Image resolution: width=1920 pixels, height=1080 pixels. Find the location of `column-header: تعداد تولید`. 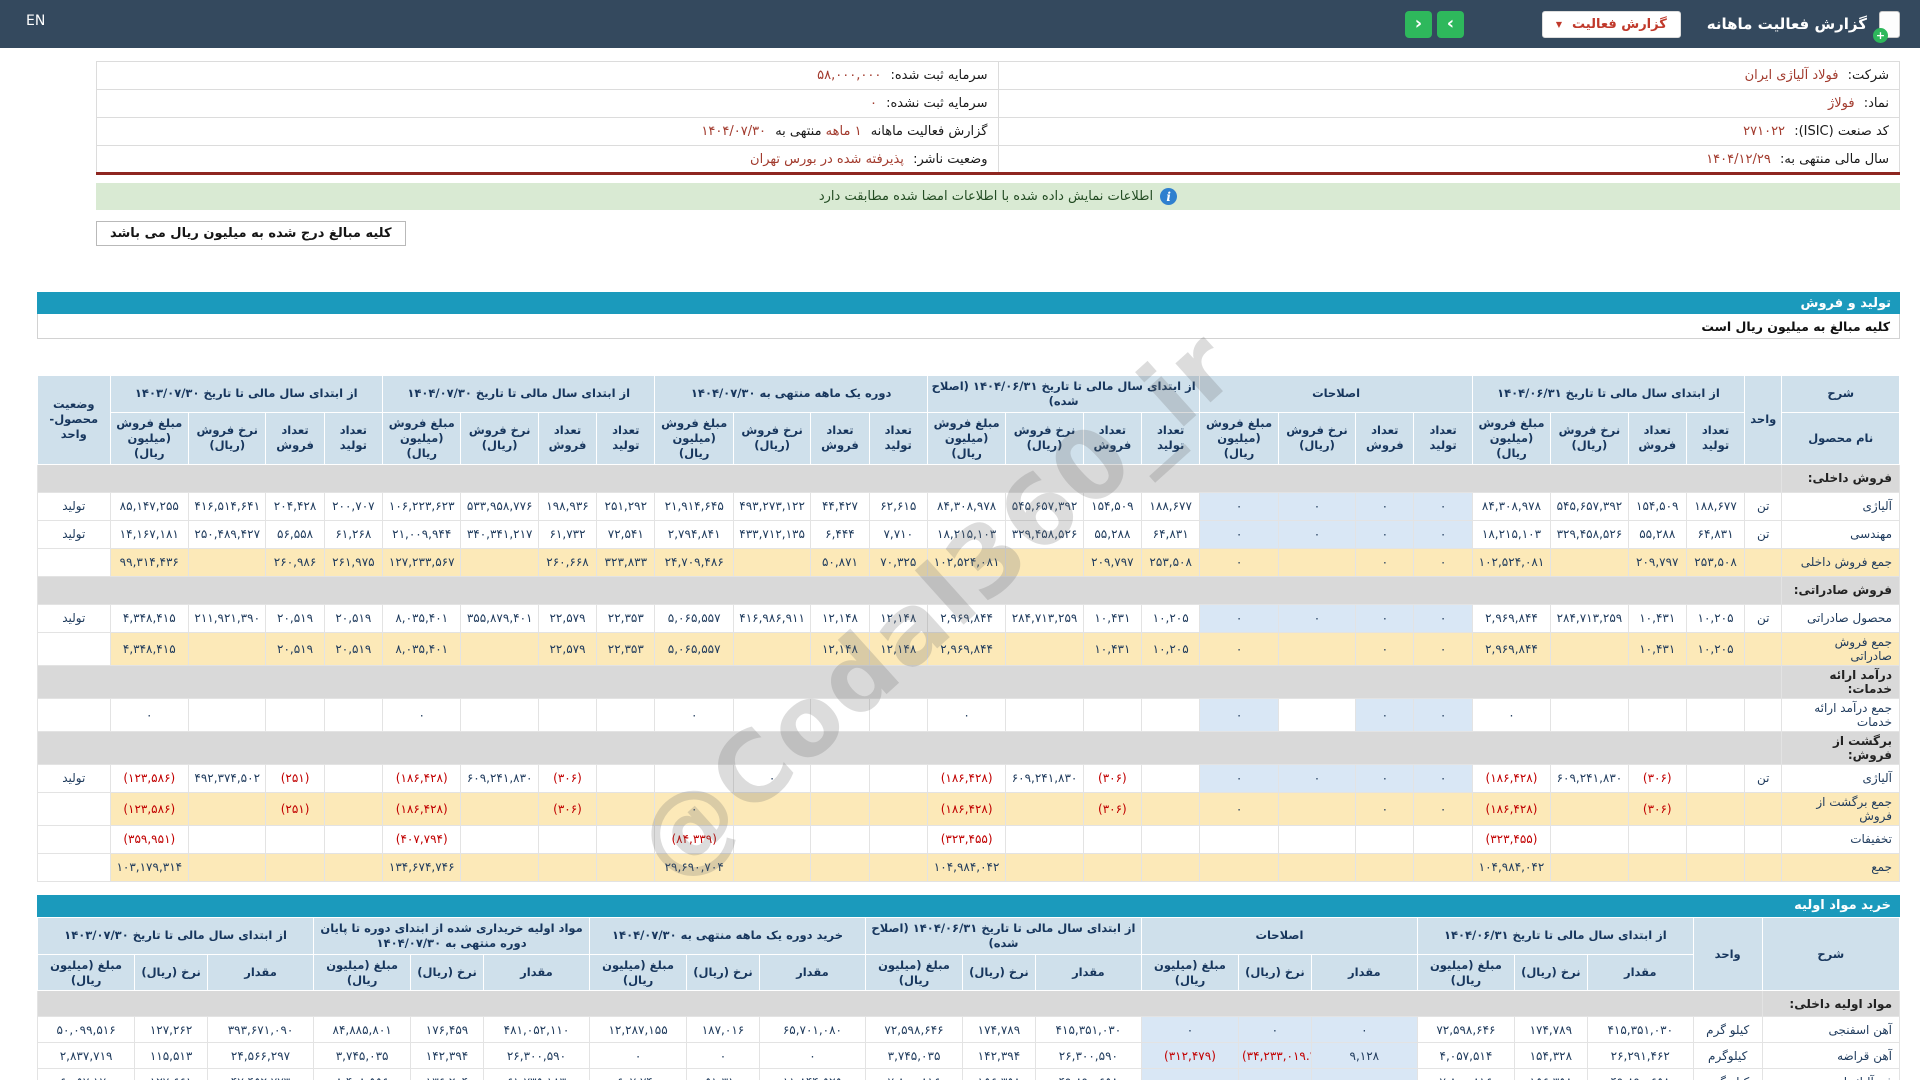

column-header: تعداد تولید is located at coordinates (1443, 438).